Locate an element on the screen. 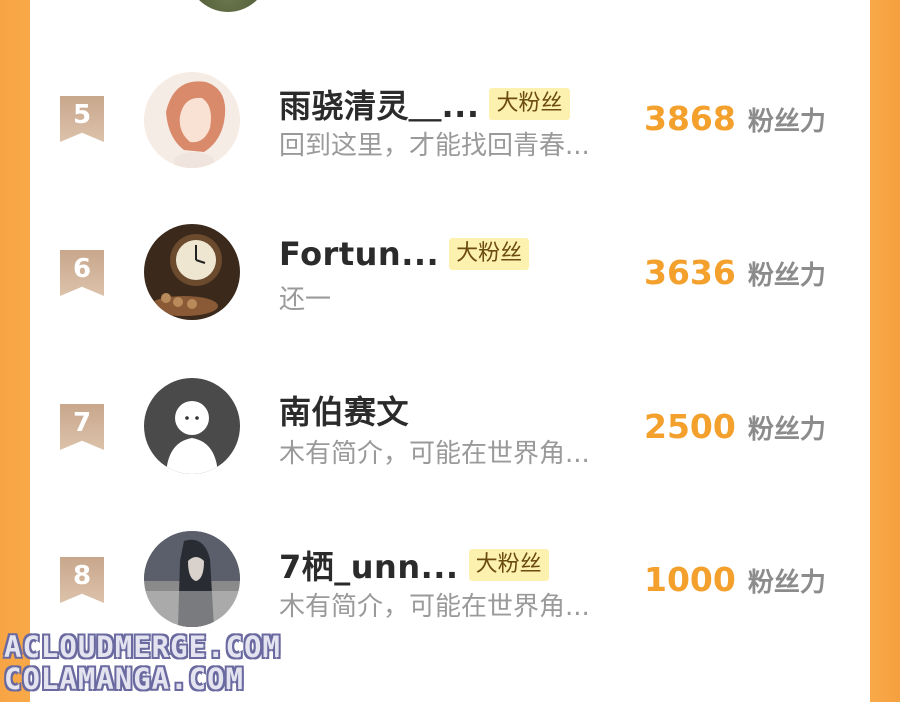 The width and height of the screenshot is (900, 702). rank-ribbon-icon: 6 is located at coordinates (82, 273).